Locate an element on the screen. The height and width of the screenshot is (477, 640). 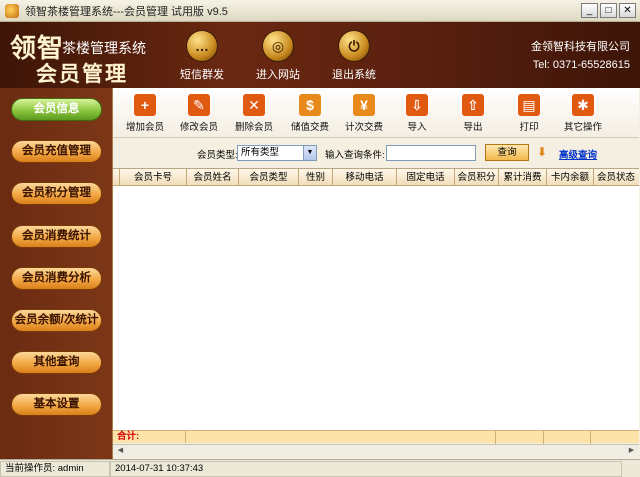
query-input is located at coordinates (431, 153).